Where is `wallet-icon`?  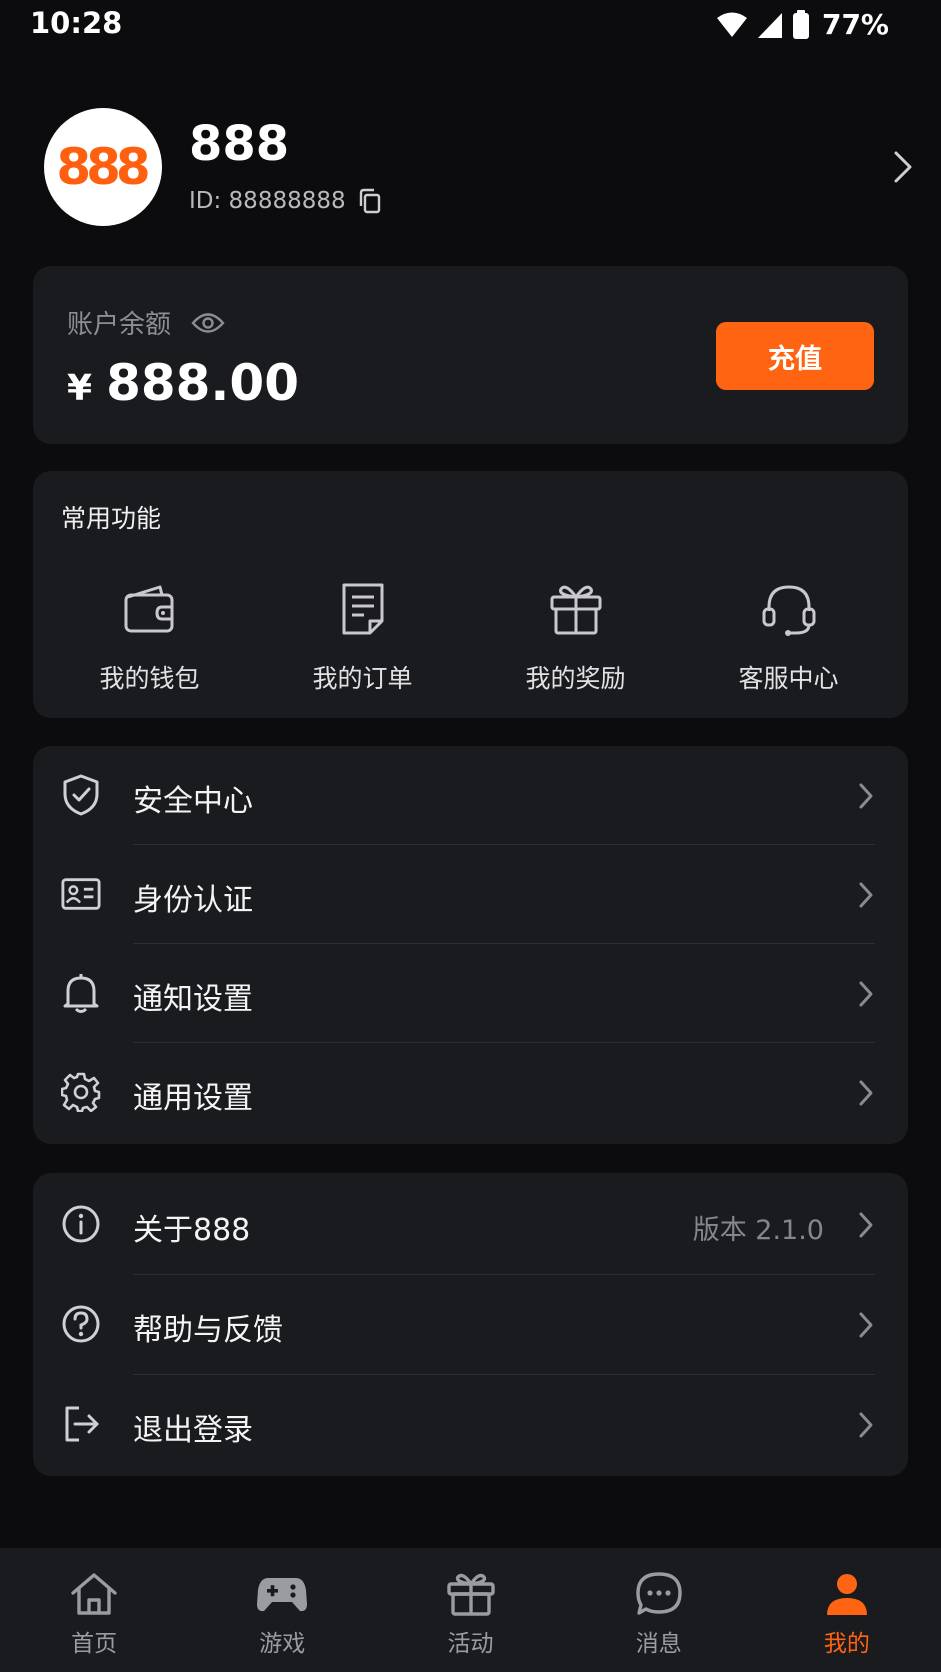
wallet-icon is located at coordinates (148, 609).